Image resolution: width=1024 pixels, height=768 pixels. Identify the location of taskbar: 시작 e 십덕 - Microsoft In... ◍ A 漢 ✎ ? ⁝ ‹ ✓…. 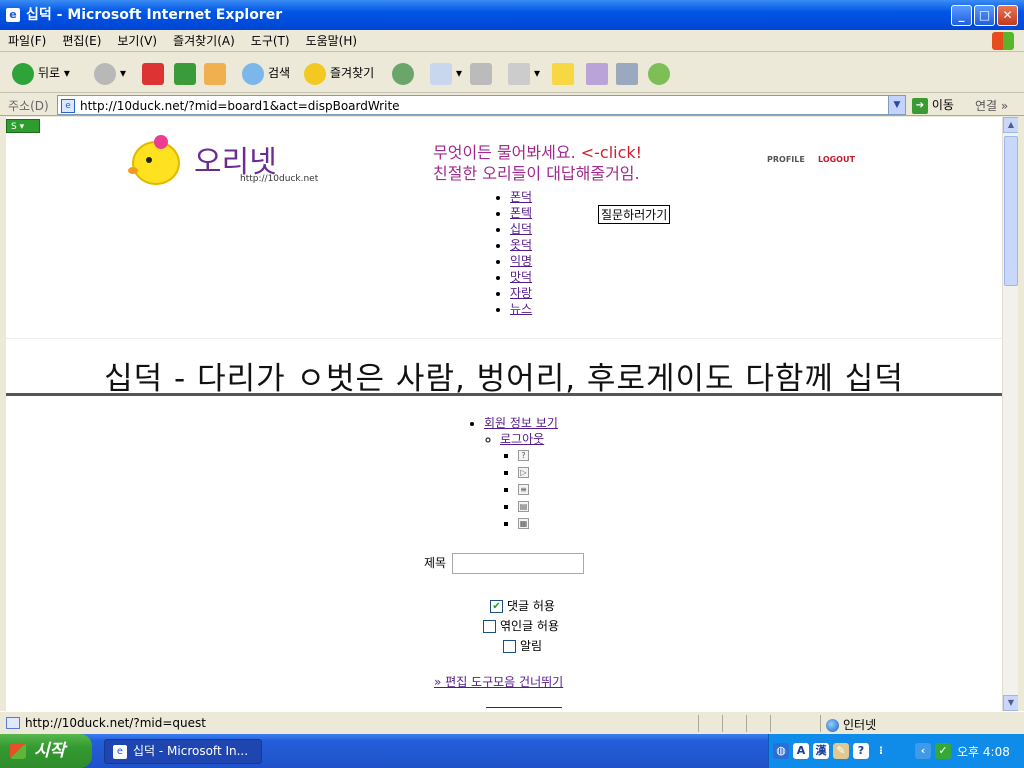
(512, 751).